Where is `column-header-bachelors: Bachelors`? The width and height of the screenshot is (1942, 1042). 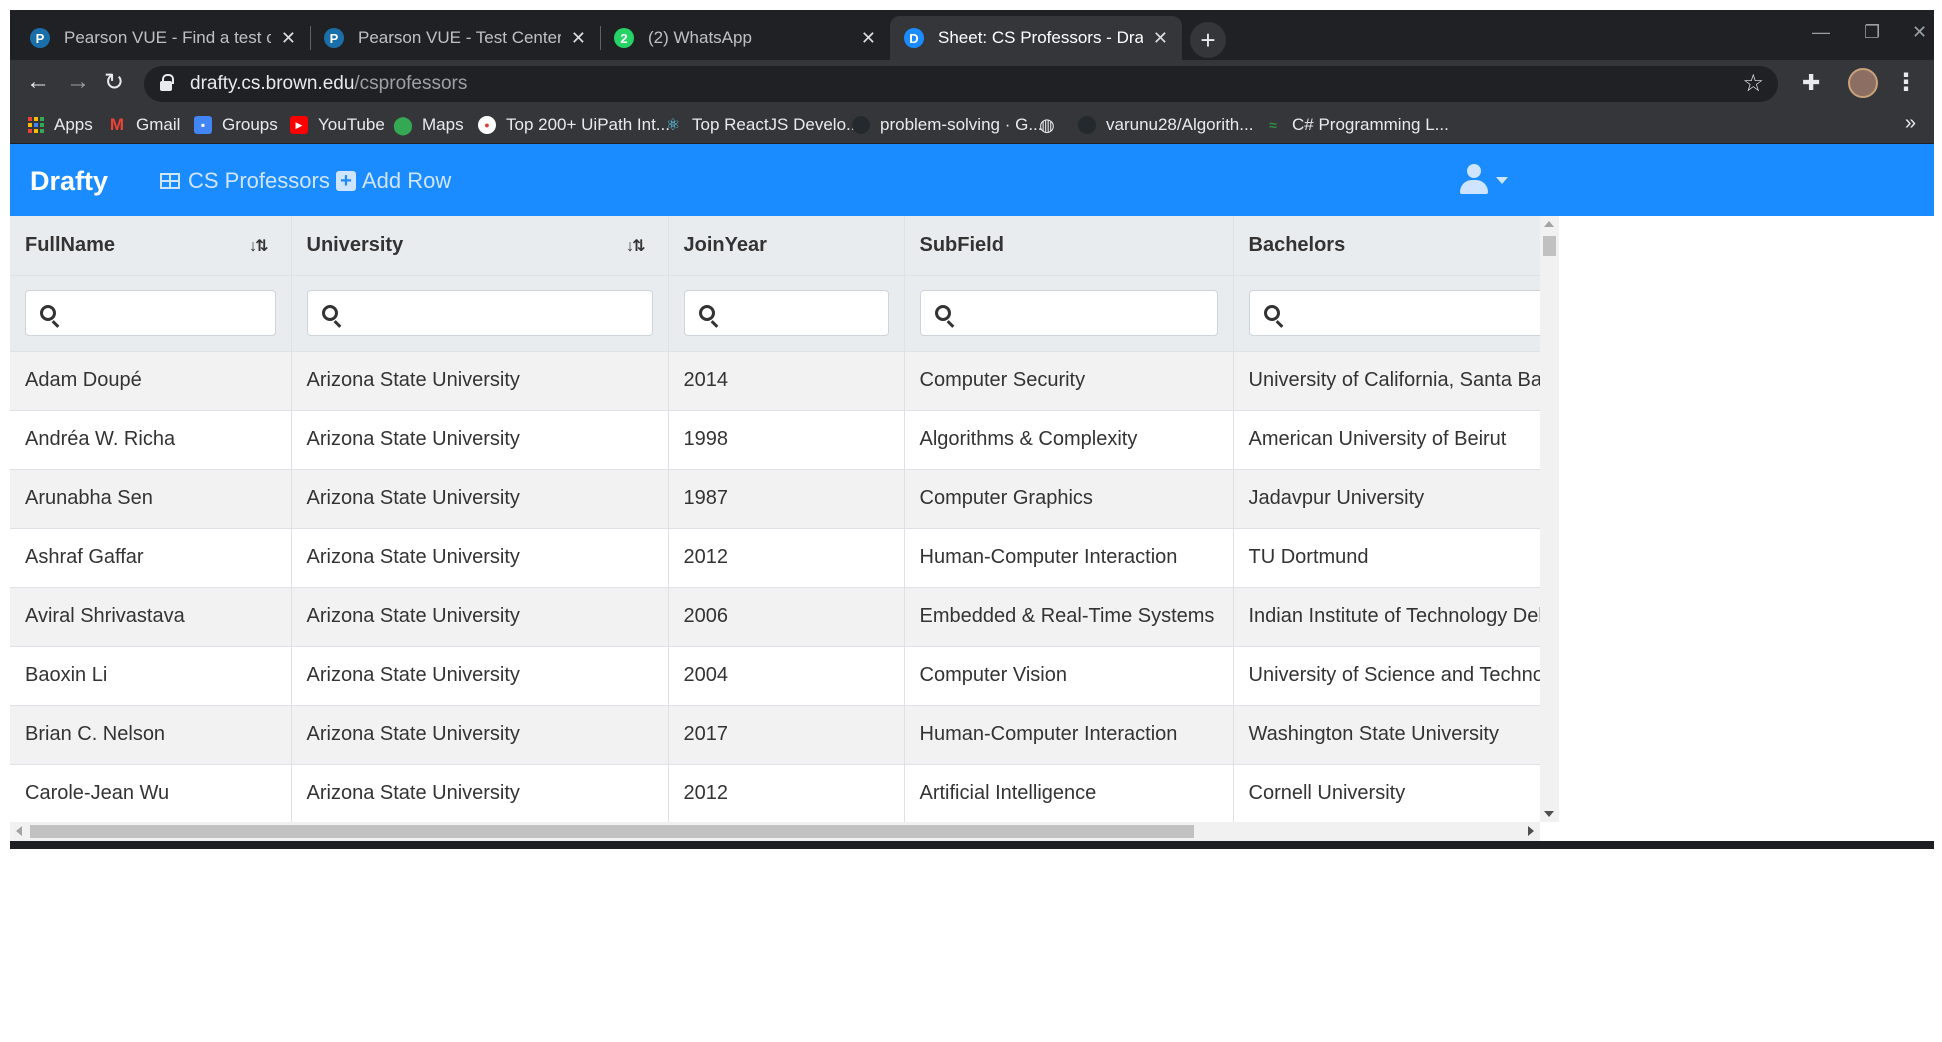
column-header-bachelors: Bachelors is located at coordinates (1386, 246).